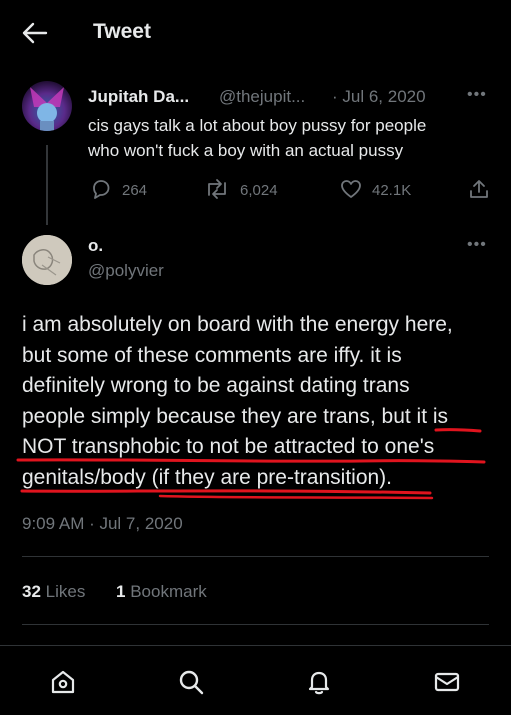 The height and width of the screenshot is (715, 511). Describe the element at coordinates (121, 591) in the screenshot. I see `bookmarks-count: 1` at that location.